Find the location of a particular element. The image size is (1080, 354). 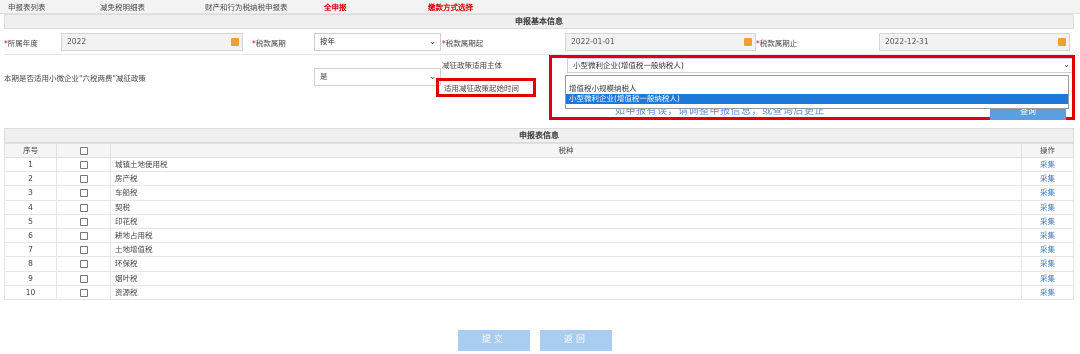

col-checkbox is located at coordinates (83, 150).